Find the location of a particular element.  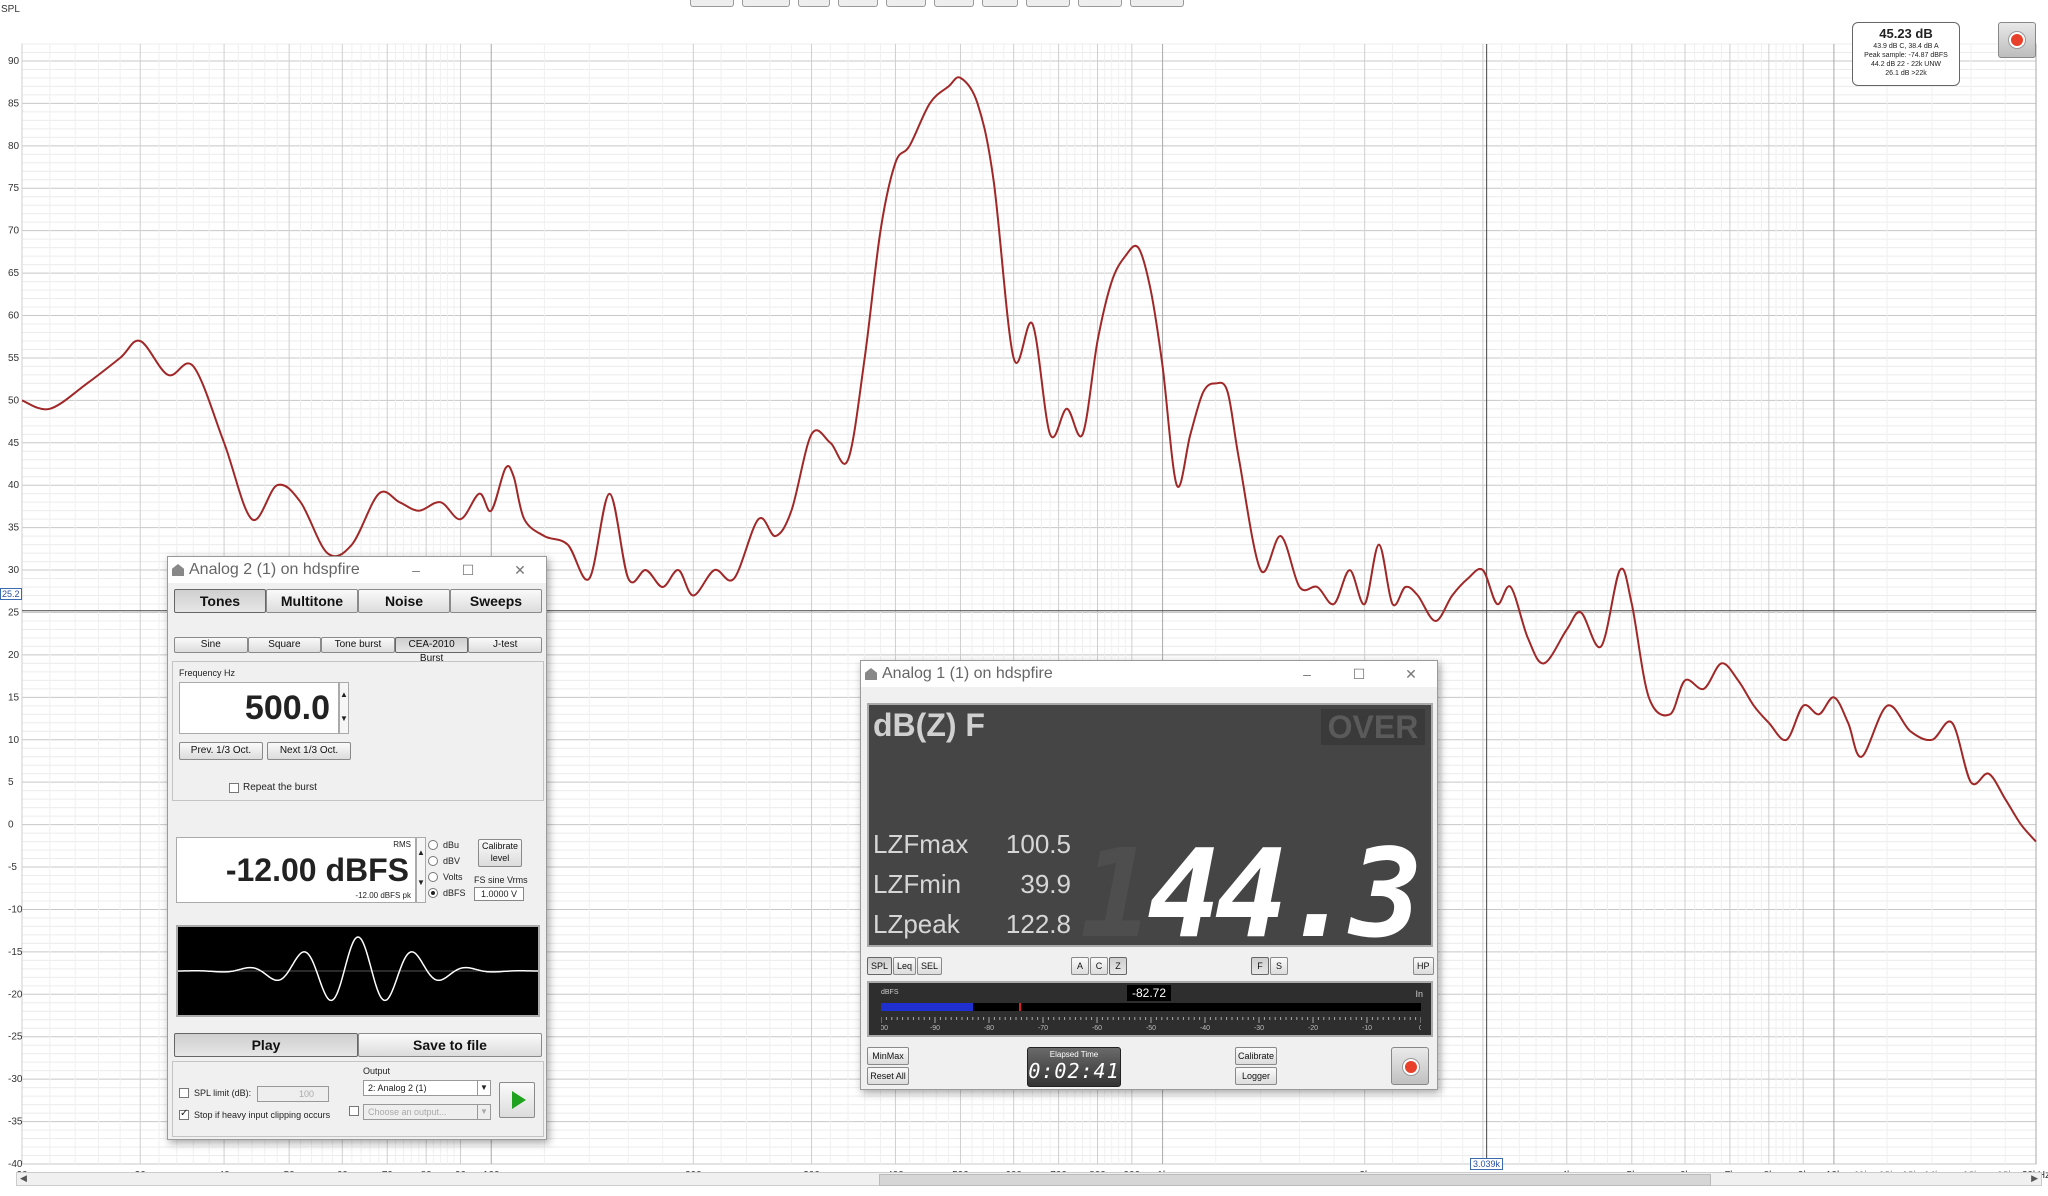

level-input: RMS -12.00 dBFS -12.00 dBFS pk is located at coordinates (296, 870).